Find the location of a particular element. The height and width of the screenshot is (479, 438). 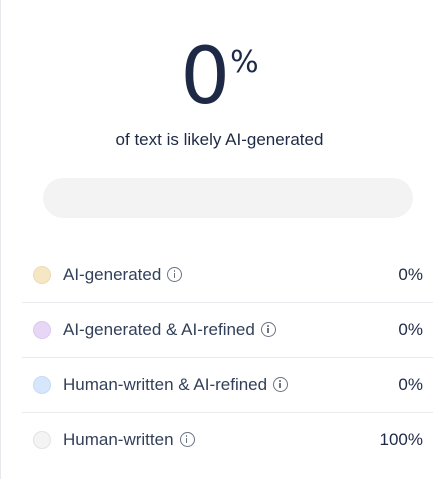

human-ai-refined-color-dot is located at coordinates (42, 385).